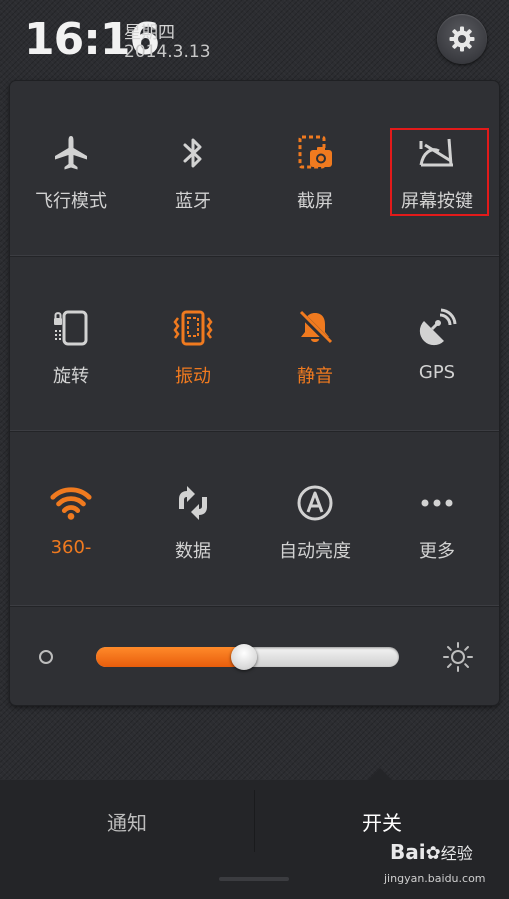 This screenshot has height=899, width=509. What do you see at coordinates (315, 376) in the screenshot?
I see `toggle-label: 静音` at bounding box center [315, 376].